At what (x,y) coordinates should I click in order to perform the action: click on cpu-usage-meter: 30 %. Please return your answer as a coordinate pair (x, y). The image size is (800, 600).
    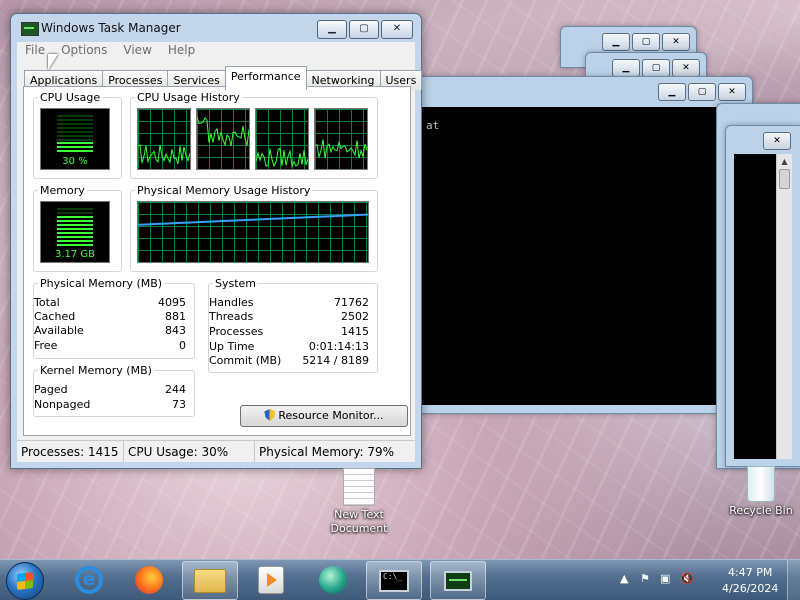
    Looking at the image, I should click on (75, 139).